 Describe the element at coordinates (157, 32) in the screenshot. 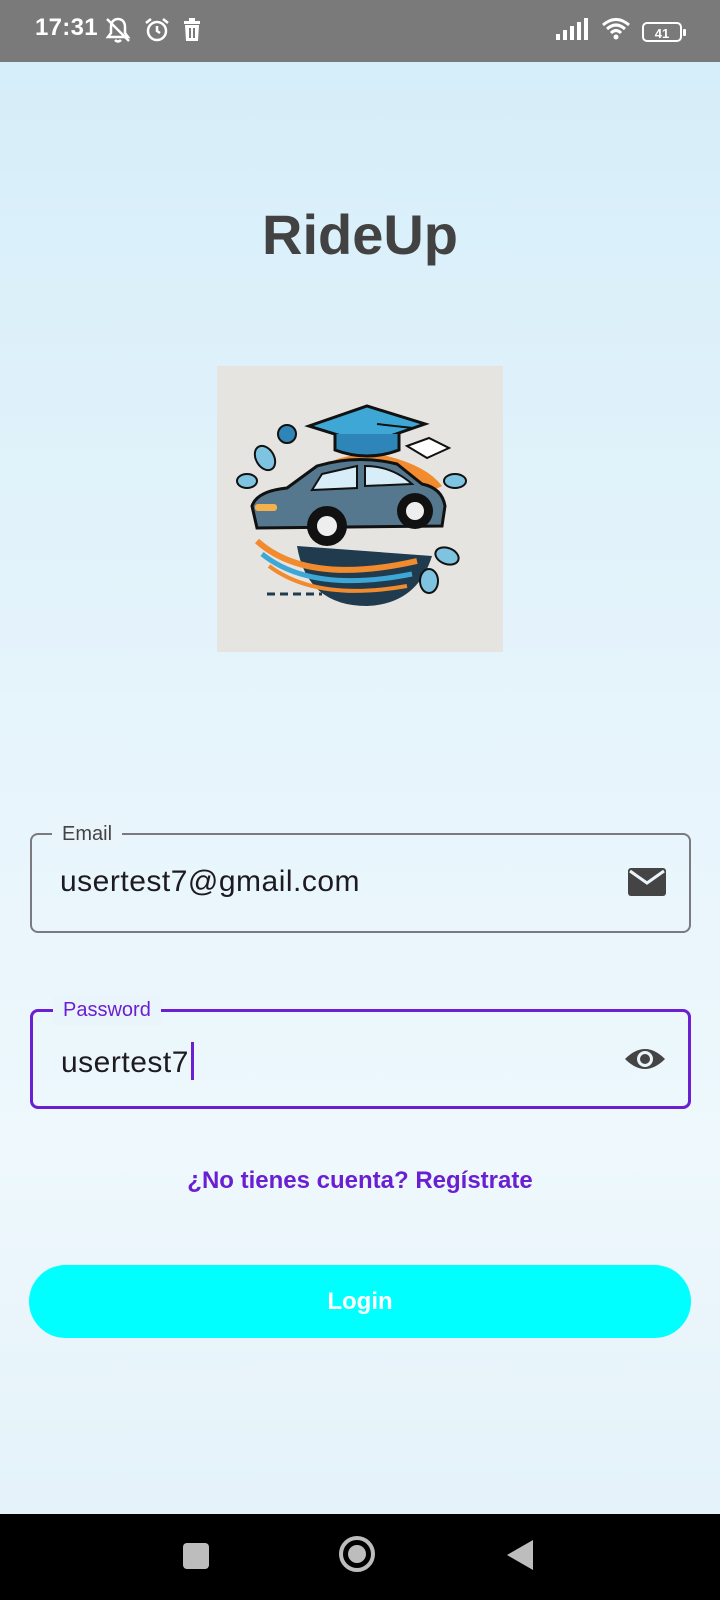

I see `alarm-icon` at that location.